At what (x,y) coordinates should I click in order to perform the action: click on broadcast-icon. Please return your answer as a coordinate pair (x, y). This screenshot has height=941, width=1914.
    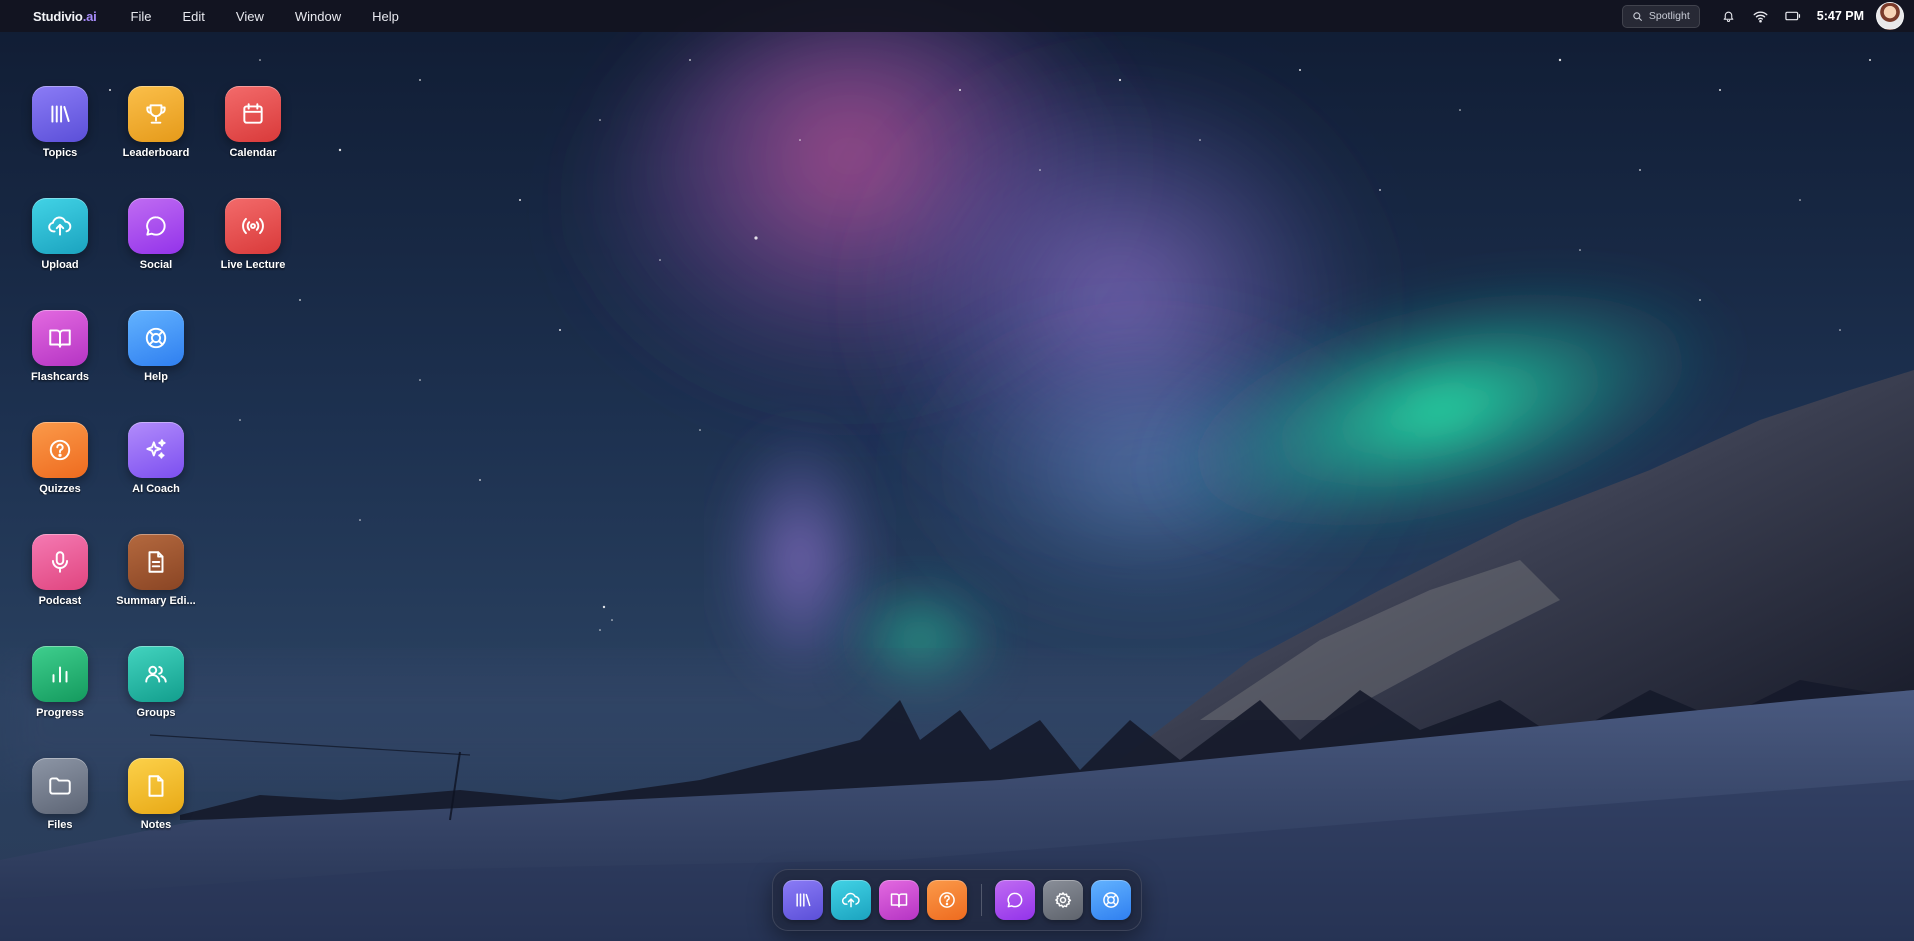
    Looking at the image, I should click on (253, 226).